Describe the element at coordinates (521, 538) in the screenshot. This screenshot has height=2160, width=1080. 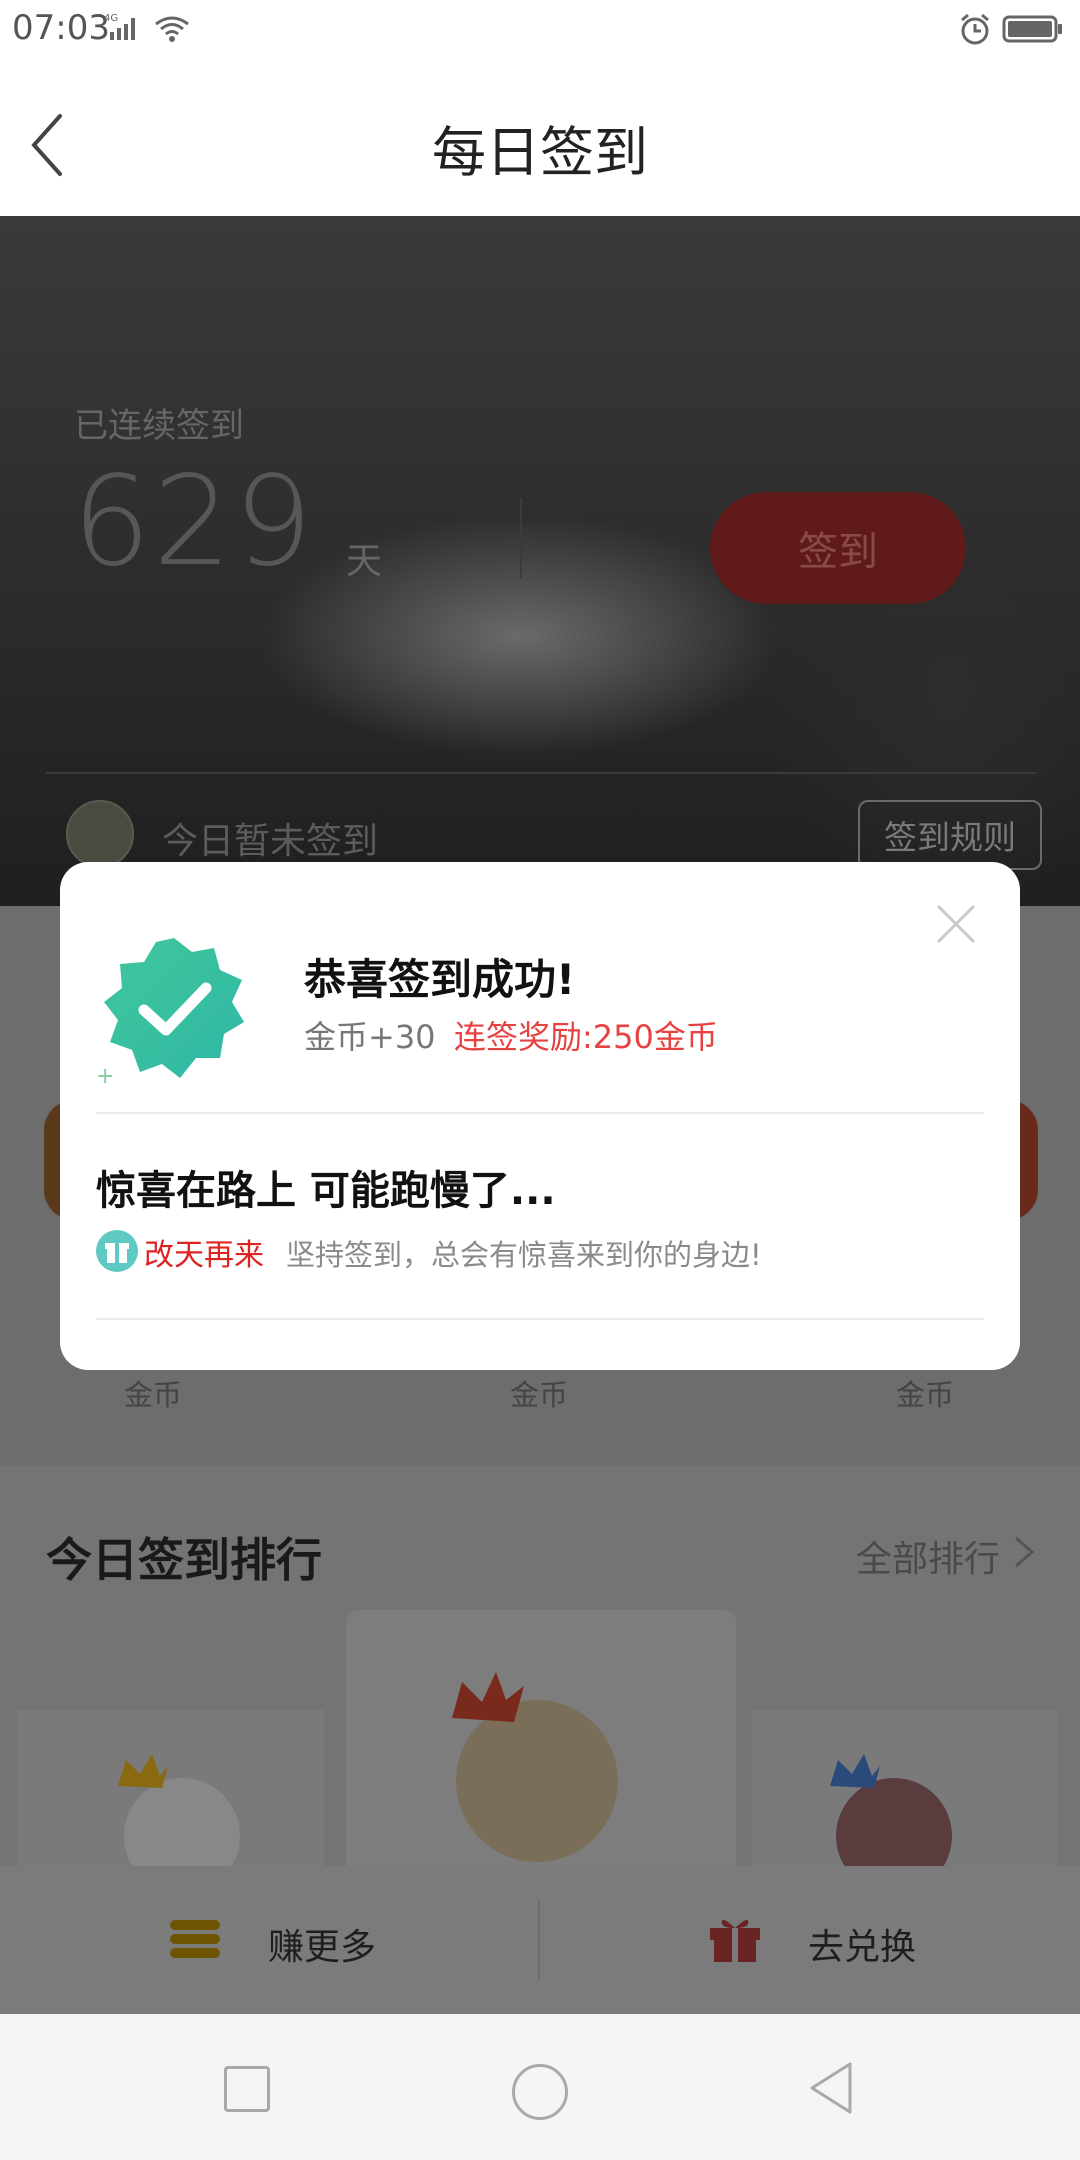
I see `hero-divider` at that location.